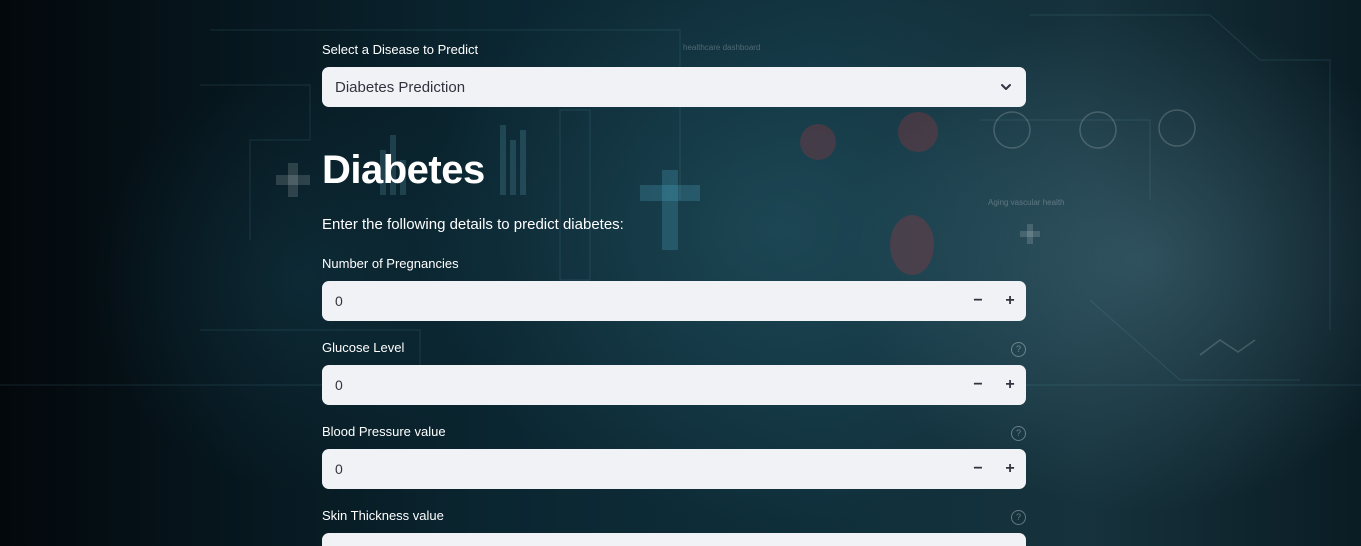  I want to click on blood-pressure-input: 0 − +, so click(674, 469).